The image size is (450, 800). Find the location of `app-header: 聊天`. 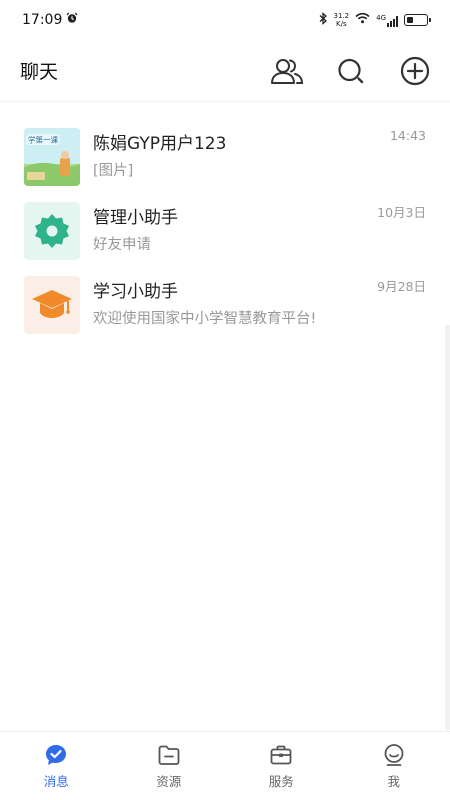

app-header: 聊天 is located at coordinates (225, 71).